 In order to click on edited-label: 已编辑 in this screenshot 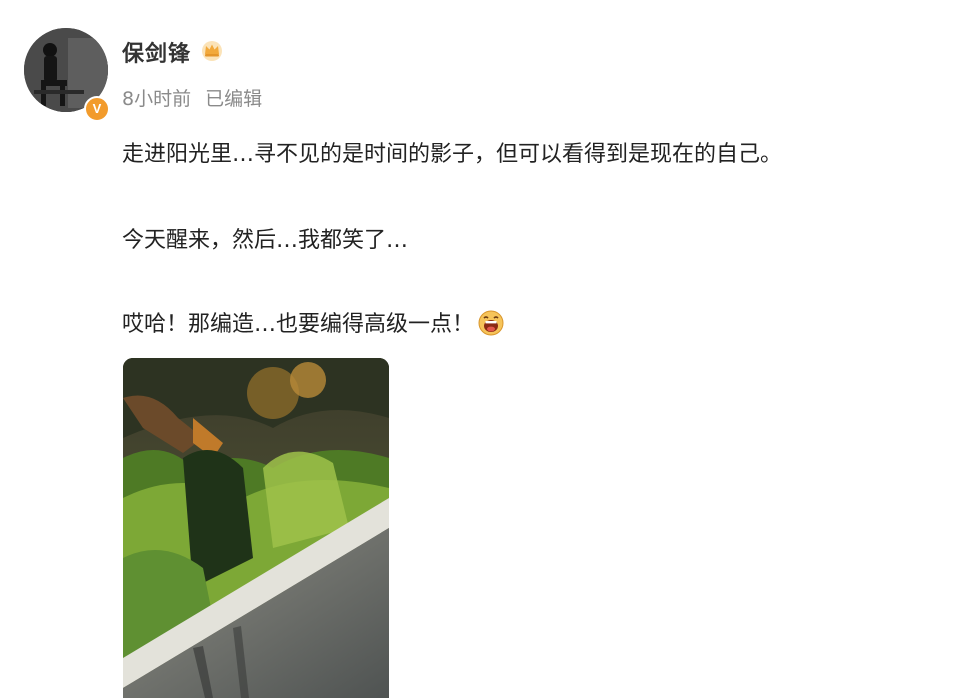, I will do `click(233, 99)`.